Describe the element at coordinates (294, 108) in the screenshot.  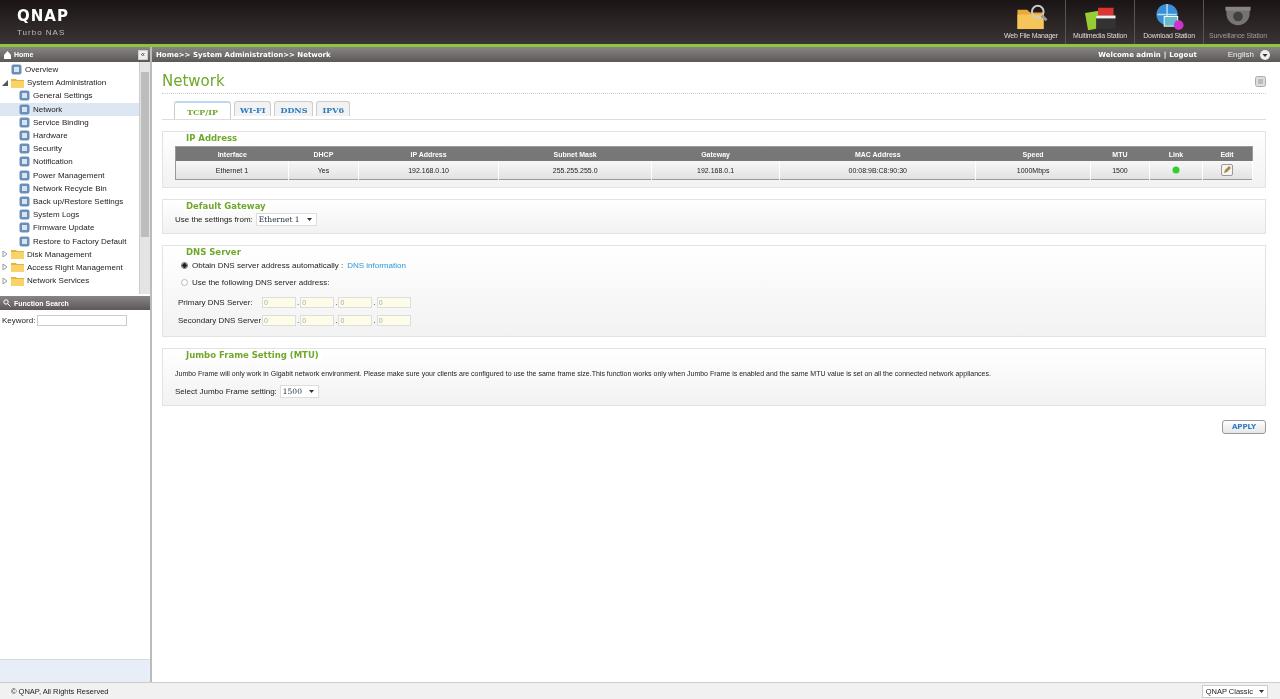
I see `tab: DDNS` at that location.